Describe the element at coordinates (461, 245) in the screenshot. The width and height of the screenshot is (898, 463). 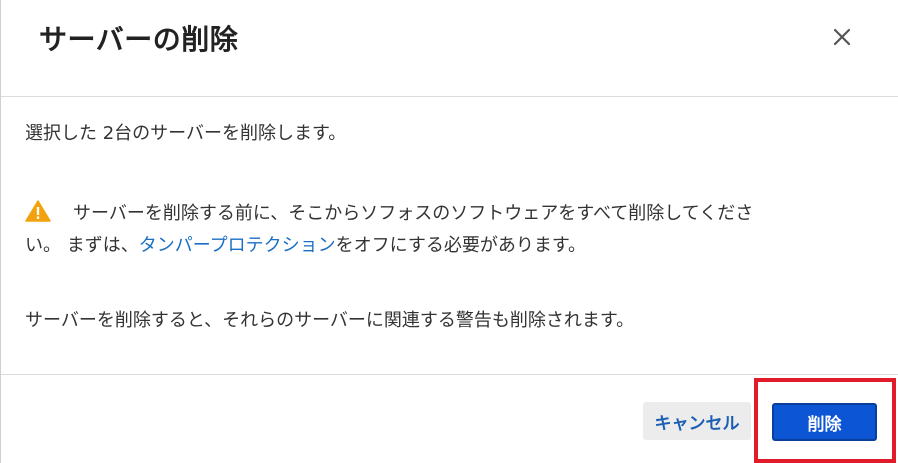
I see `warning-text-line2-end: をオフにする必要があります。` at that location.